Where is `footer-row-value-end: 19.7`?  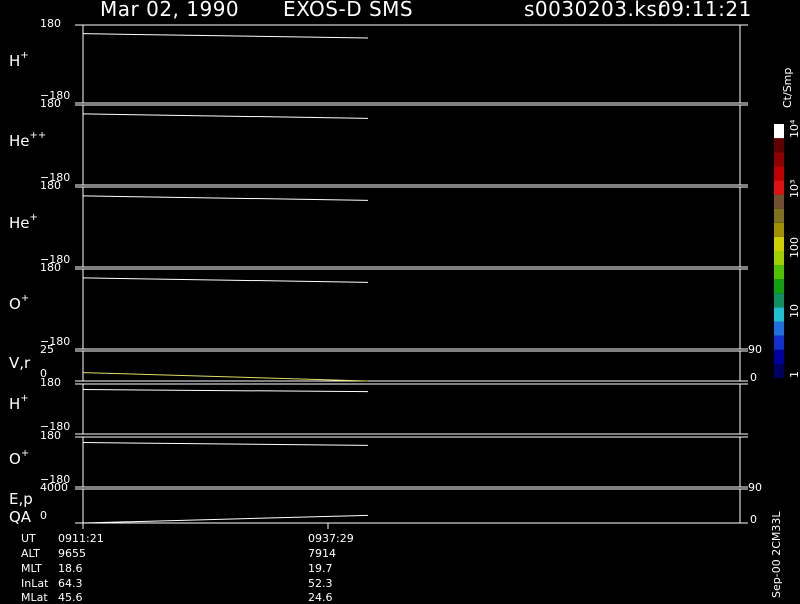 footer-row-value-end: 19.7 is located at coordinates (320, 568).